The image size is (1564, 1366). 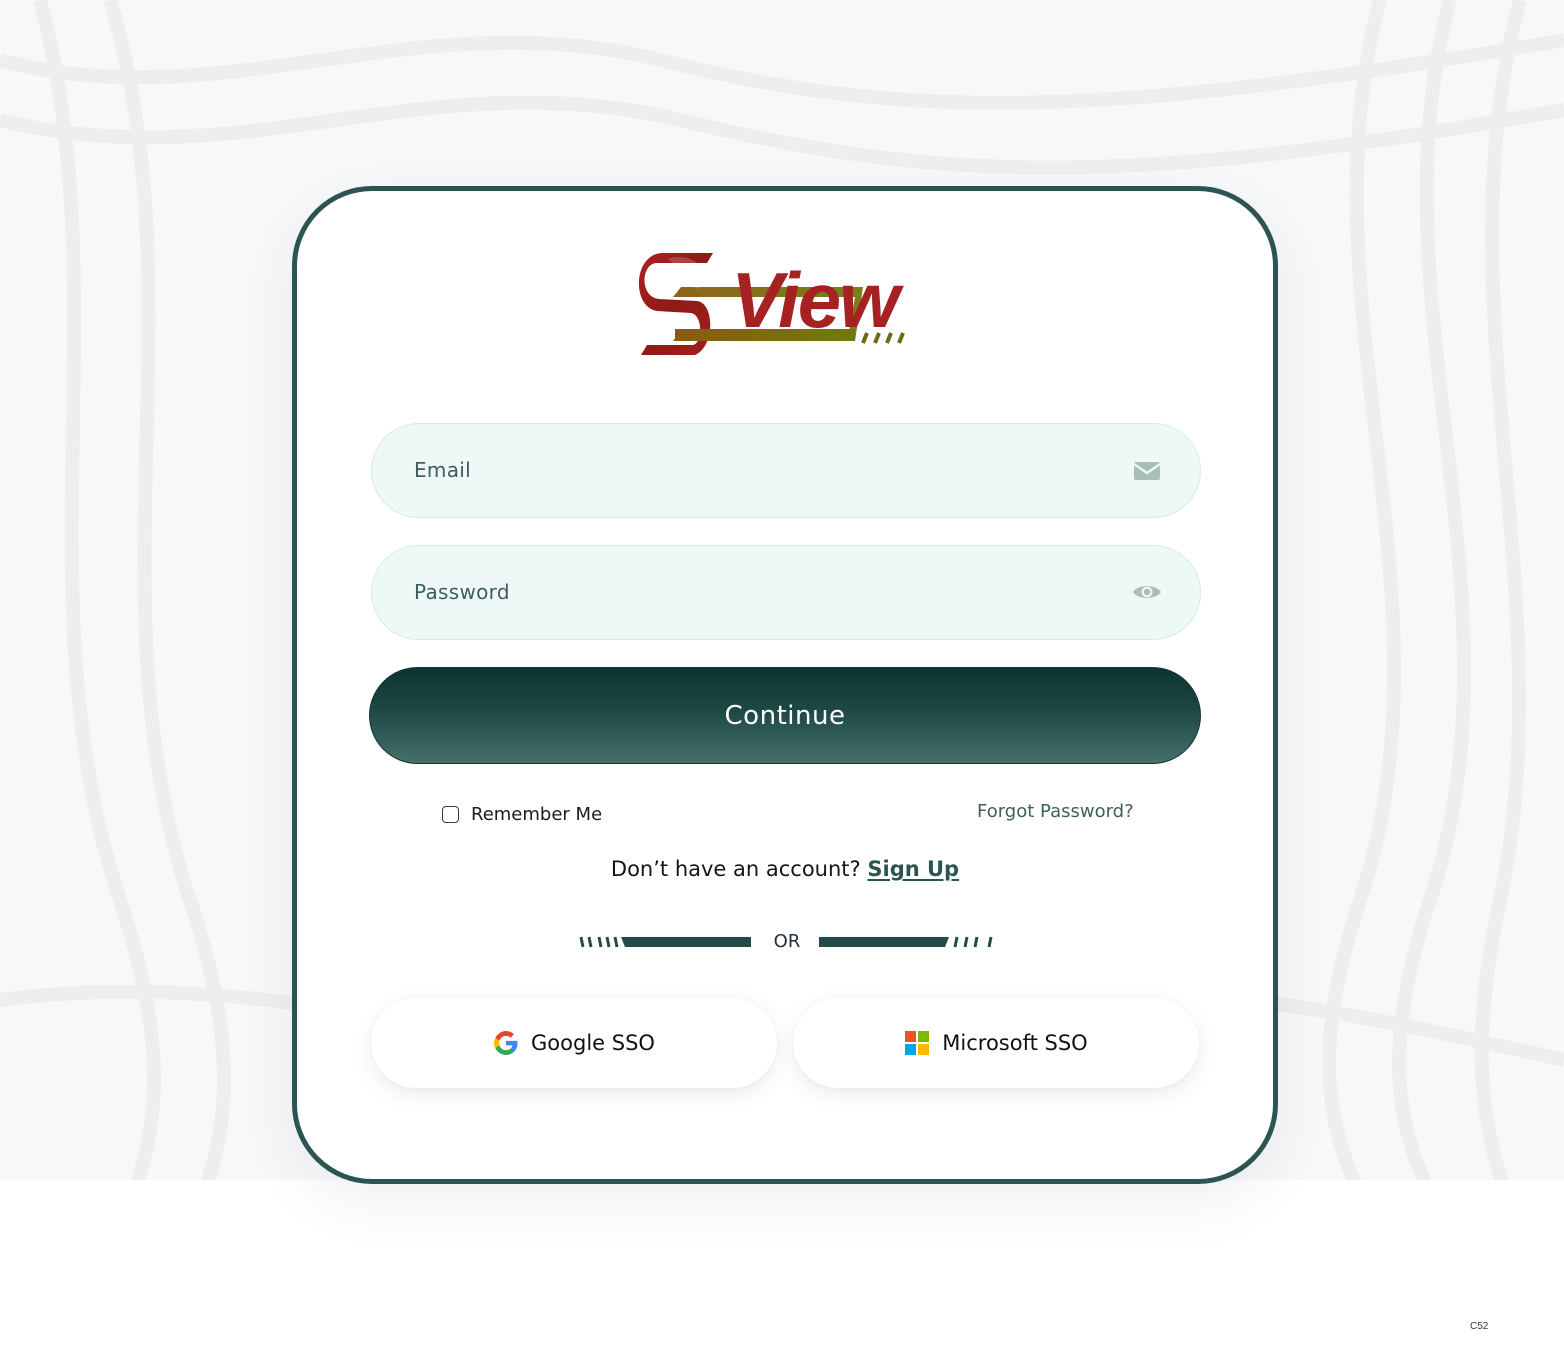 I want to click on microsoft-sso-button: Microsoft SSO, so click(x=996, y=1043).